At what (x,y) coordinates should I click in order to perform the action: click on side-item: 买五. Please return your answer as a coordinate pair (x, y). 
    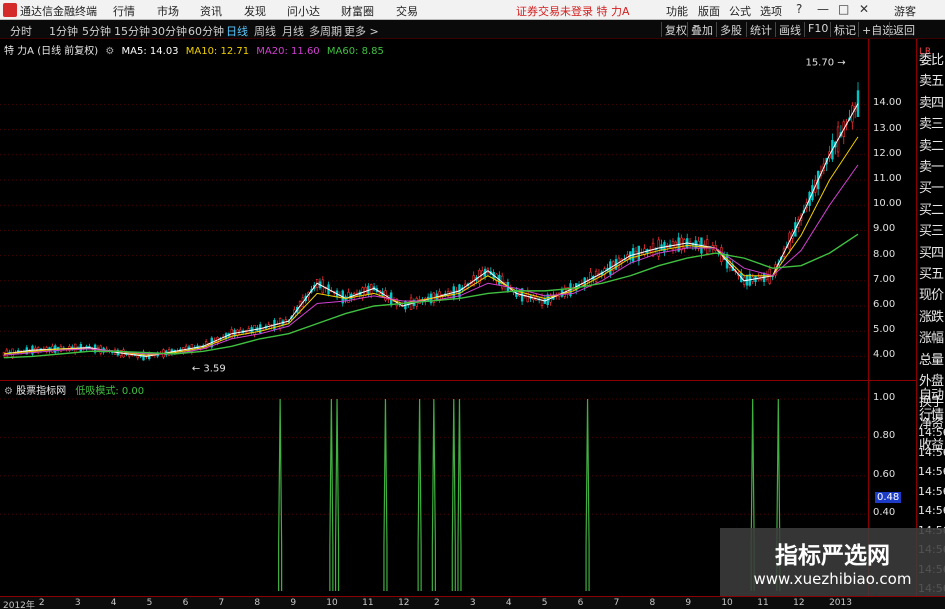
    Looking at the image, I should click on (932, 272).